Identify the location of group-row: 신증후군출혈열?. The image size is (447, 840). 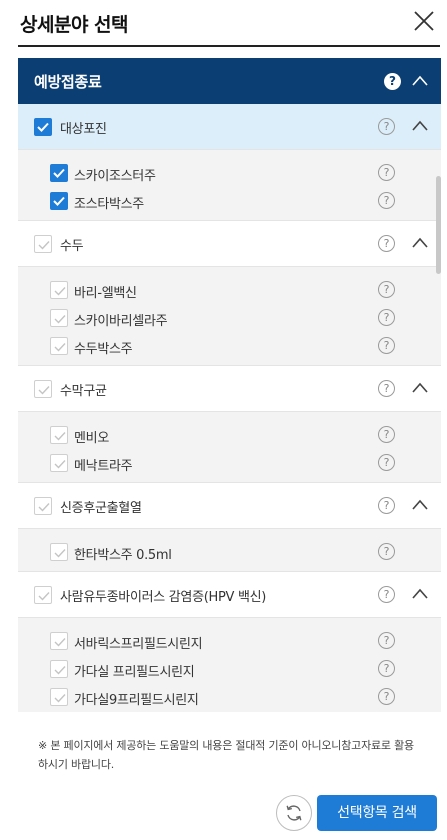
(229, 506).